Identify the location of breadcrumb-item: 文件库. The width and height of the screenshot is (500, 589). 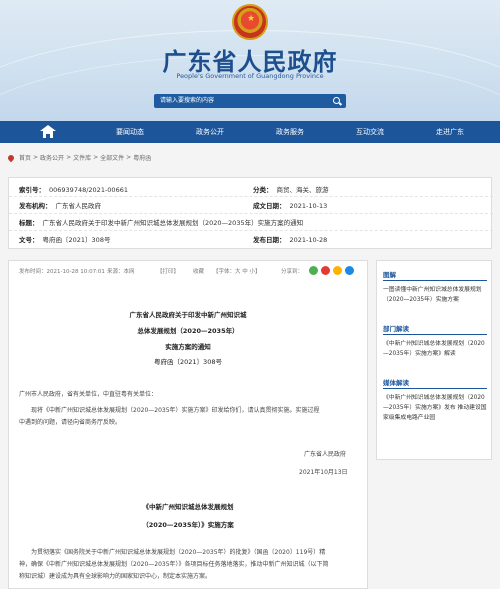
(82, 157).